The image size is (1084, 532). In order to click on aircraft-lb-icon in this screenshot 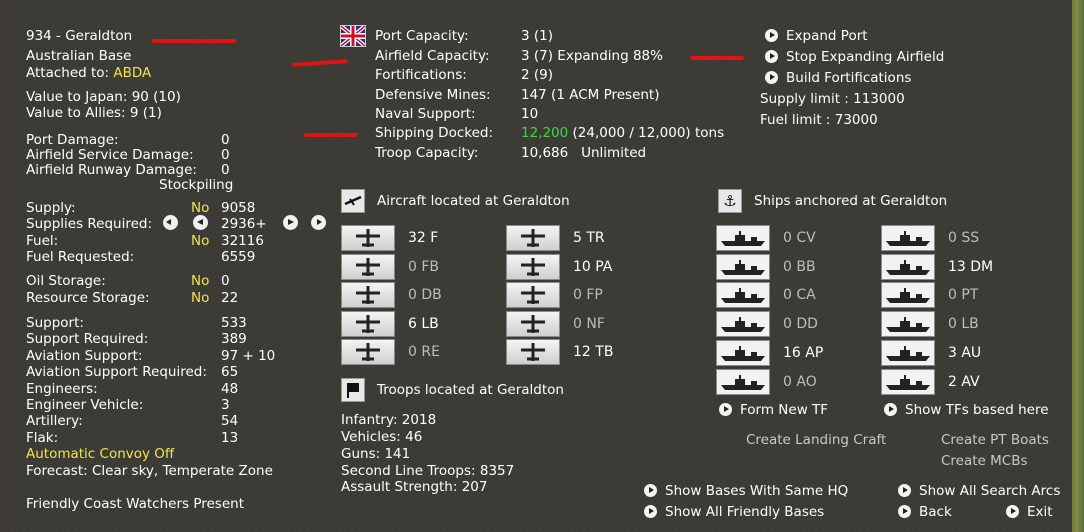, I will do `click(368, 323)`.